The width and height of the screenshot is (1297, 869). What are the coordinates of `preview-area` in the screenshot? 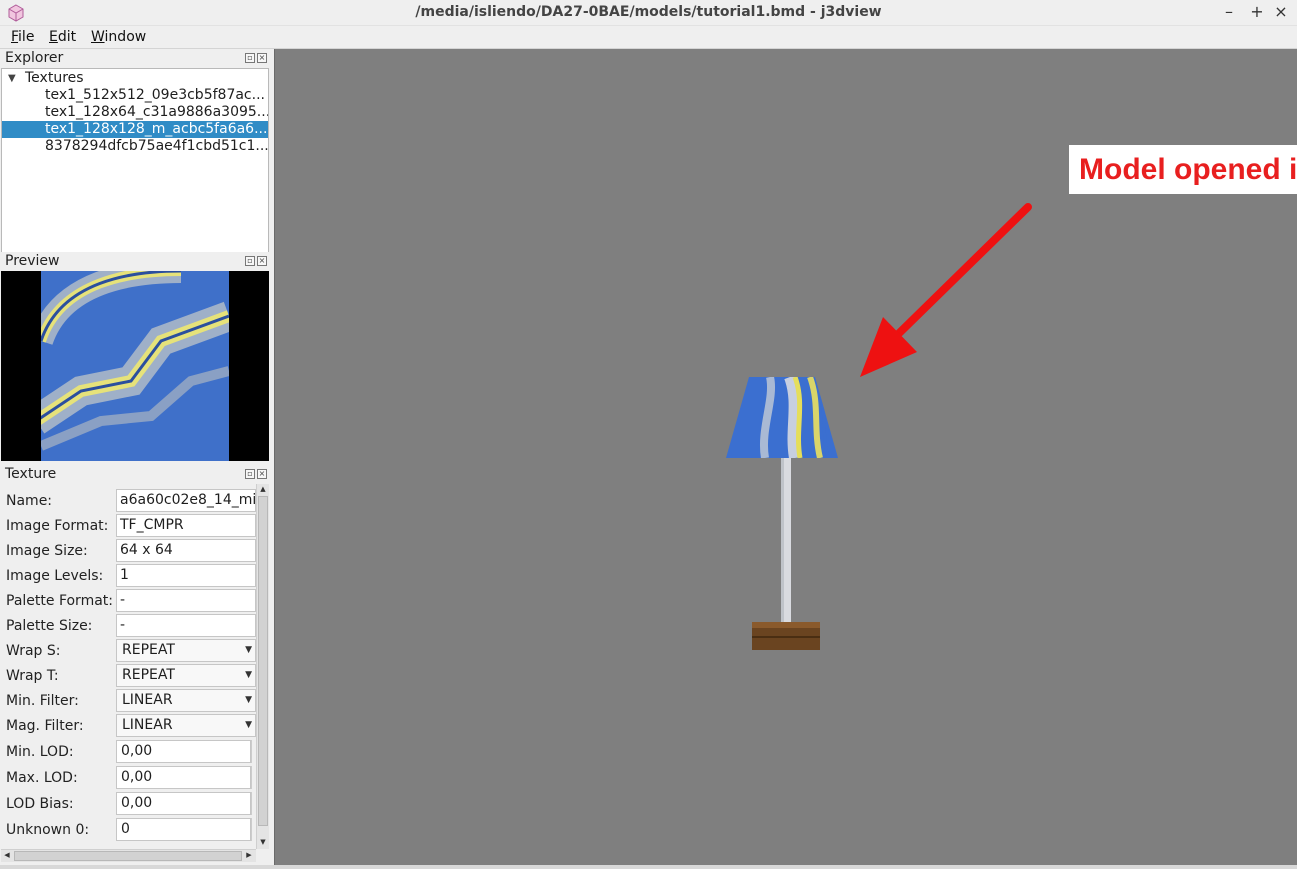 It's located at (135, 366).